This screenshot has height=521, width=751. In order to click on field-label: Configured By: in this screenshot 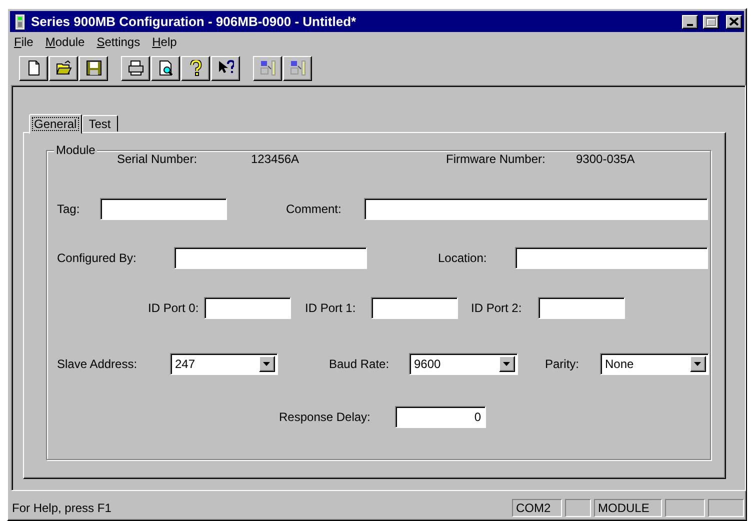, I will do `click(97, 258)`.